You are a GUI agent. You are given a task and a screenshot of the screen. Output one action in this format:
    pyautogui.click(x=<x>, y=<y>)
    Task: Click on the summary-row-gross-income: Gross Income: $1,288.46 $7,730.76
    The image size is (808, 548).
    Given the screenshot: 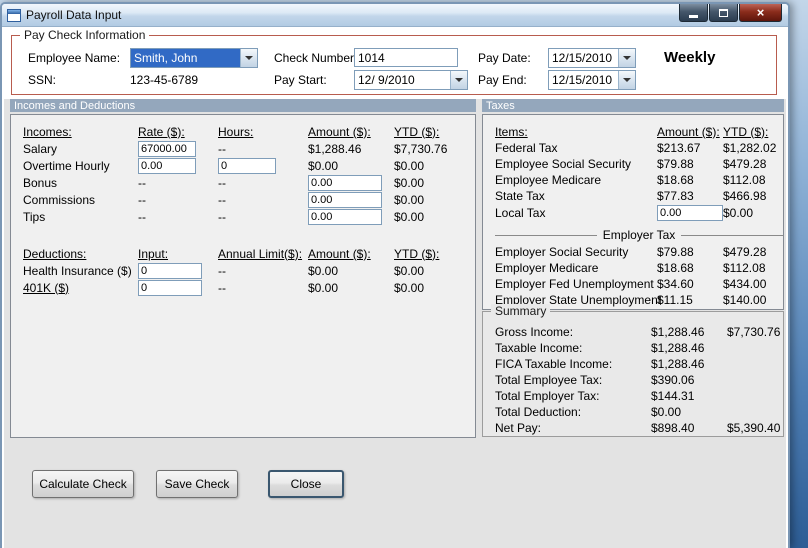 What is the action you would take?
    pyautogui.click(x=639, y=332)
    